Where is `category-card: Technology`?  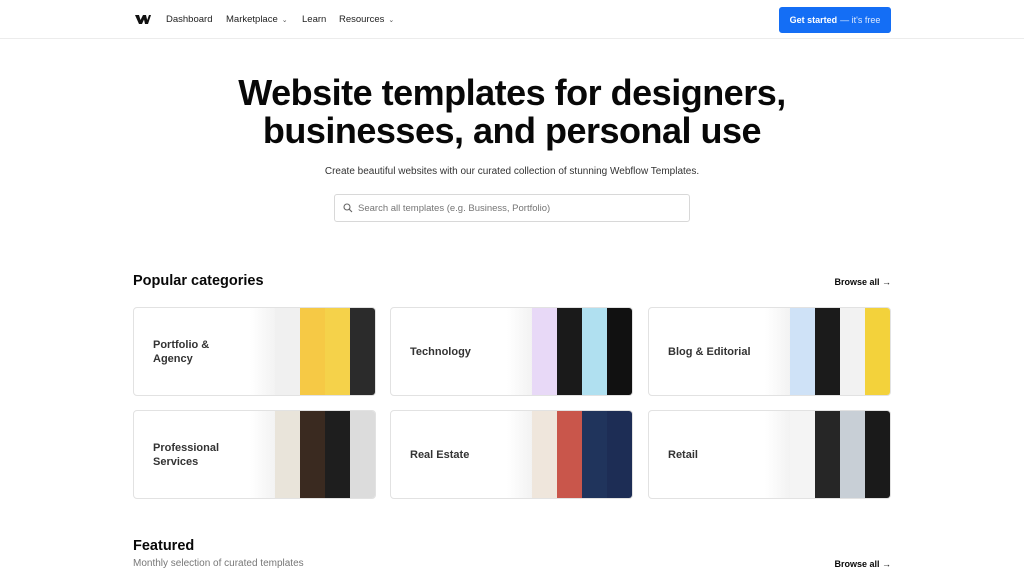
category-card: Technology is located at coordinates (511, 351).